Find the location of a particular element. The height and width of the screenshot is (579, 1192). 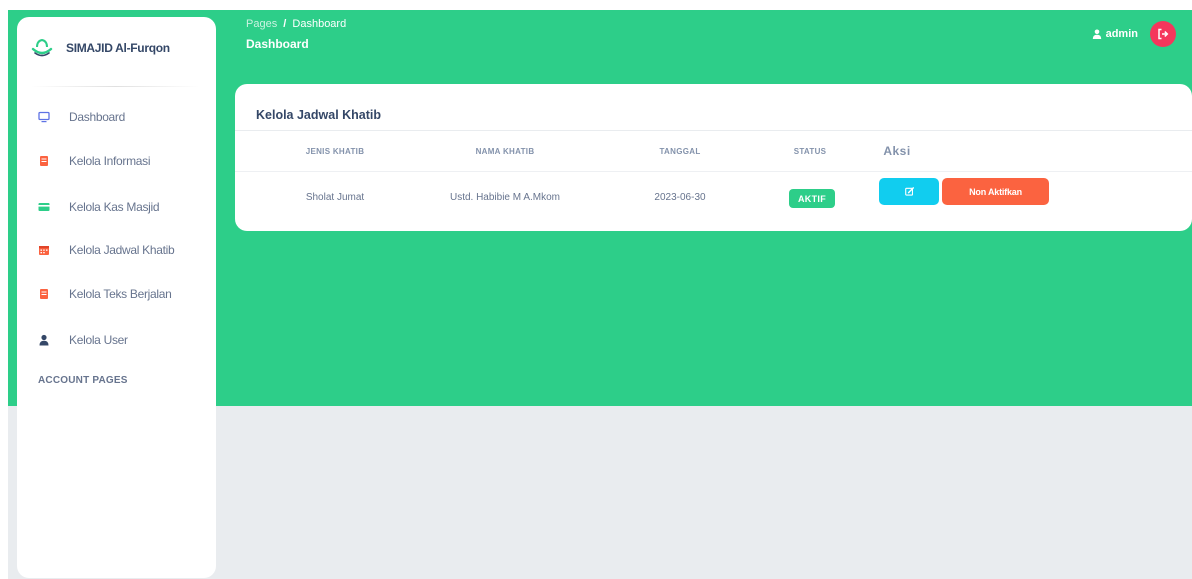

breadcrumb: Pages / Dashboard is located at coordinates (296, 24).